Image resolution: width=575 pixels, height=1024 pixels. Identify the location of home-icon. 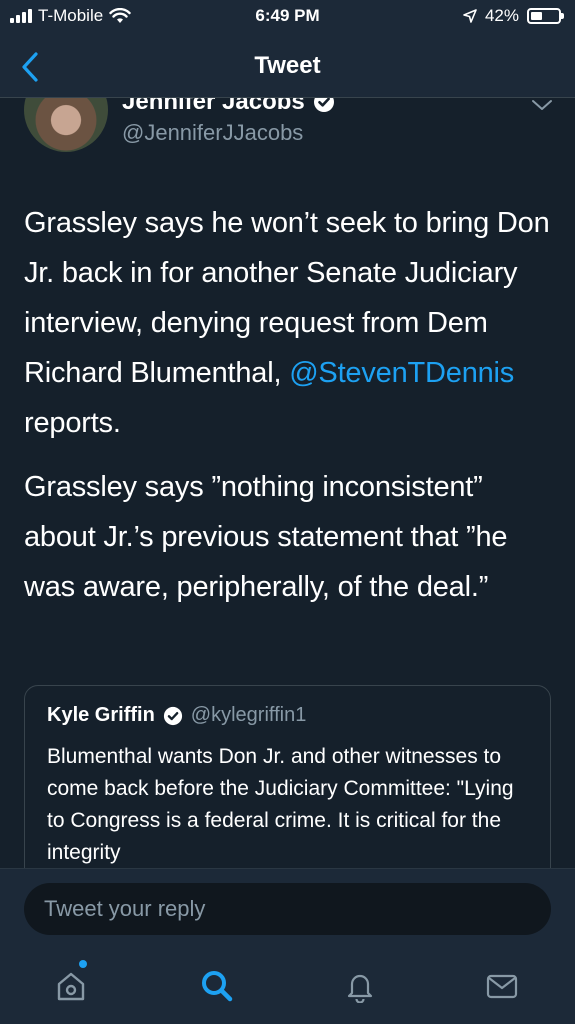
(71, 986).